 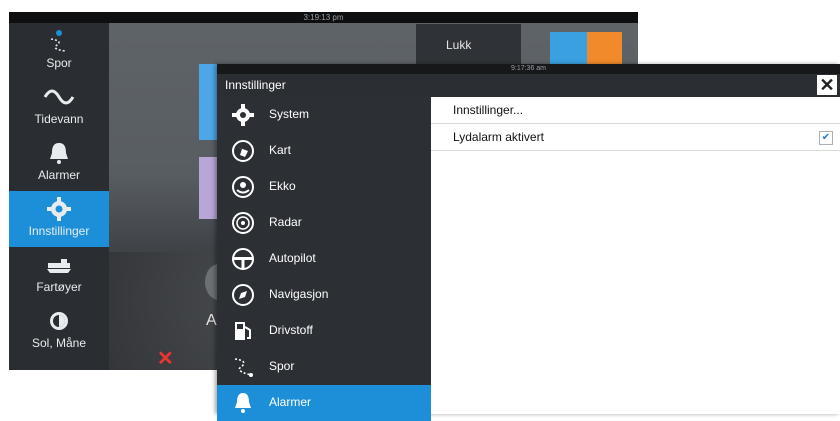 I want to click on chart-icon, so click(x=243, y=151).